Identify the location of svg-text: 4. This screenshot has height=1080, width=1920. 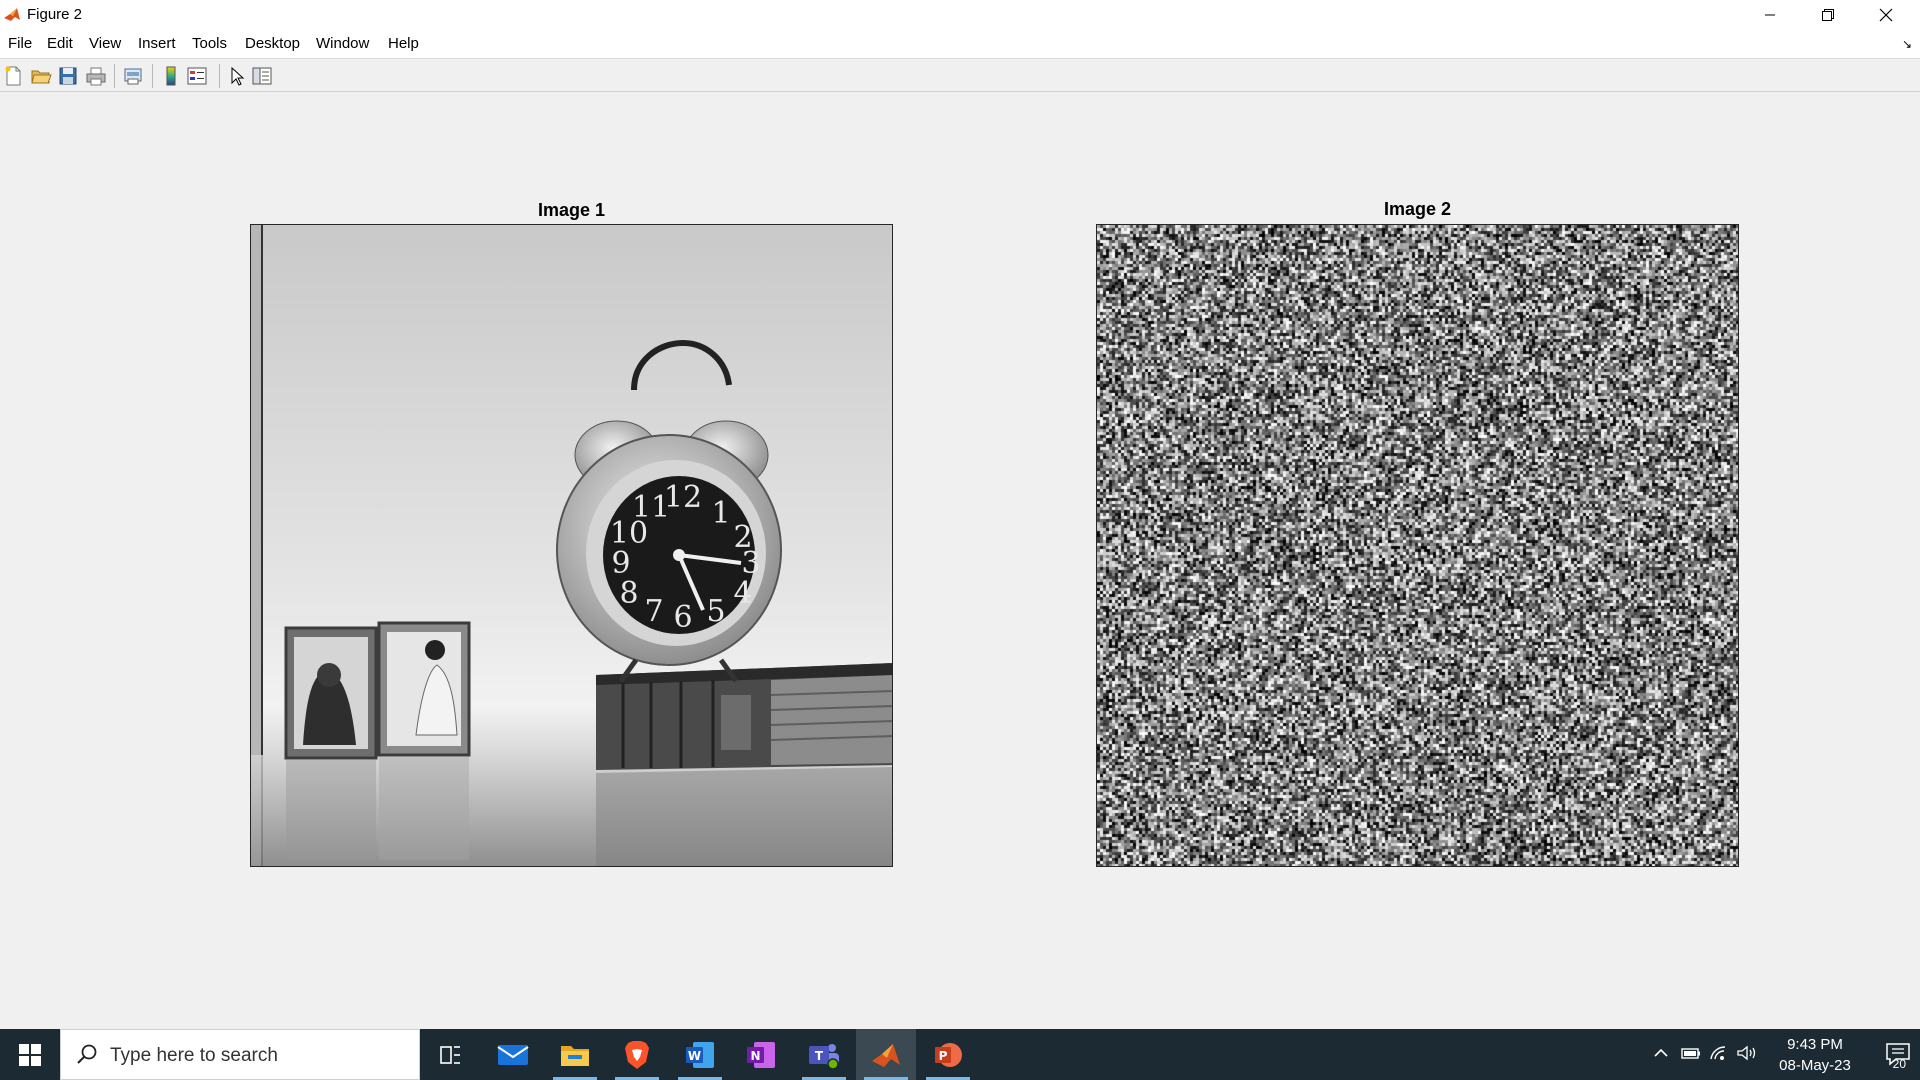
(742, 593).